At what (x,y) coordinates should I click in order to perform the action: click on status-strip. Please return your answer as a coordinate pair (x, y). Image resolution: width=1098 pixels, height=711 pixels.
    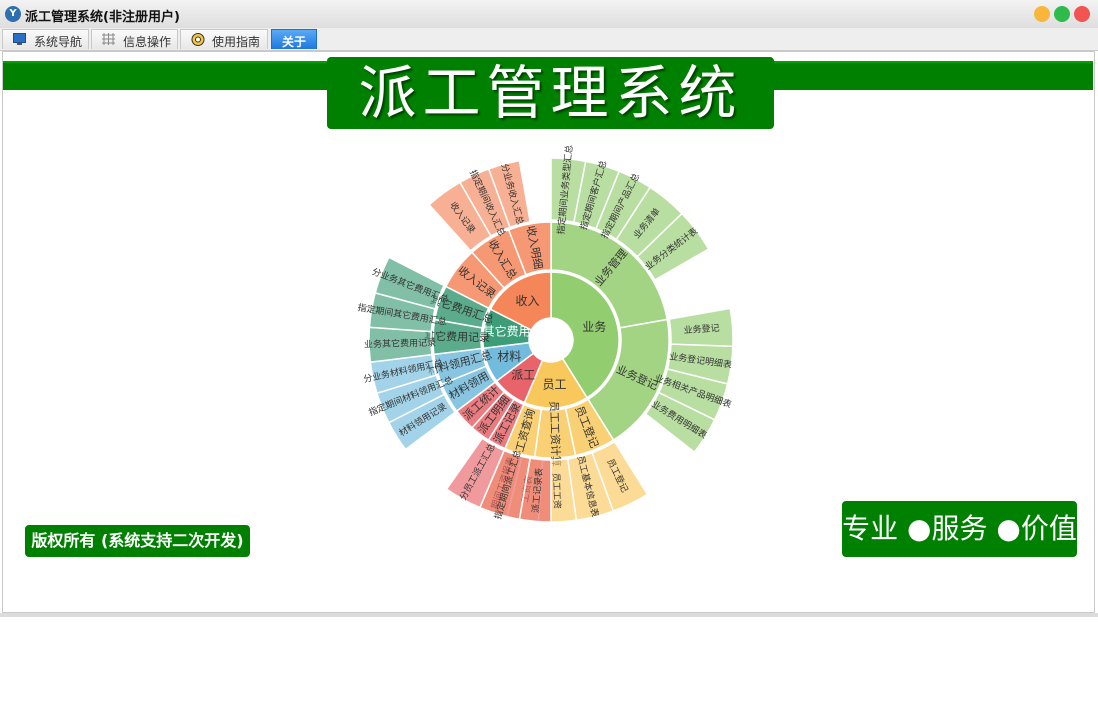
    Looking at the image, I should click on (549, 615).